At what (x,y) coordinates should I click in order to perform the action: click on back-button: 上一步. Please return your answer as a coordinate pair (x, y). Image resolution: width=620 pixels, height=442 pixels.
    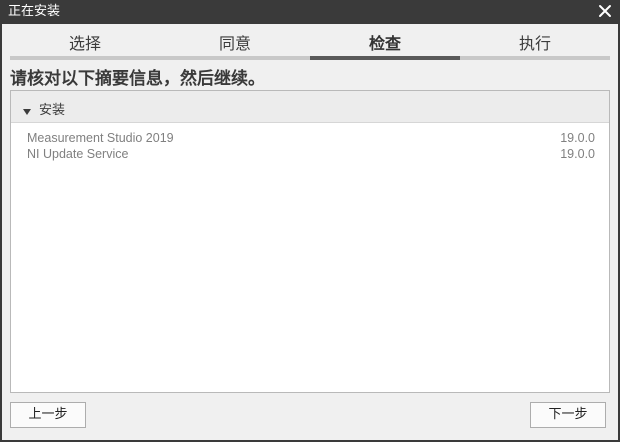
    Looking at the image, I should click on (48, 415).